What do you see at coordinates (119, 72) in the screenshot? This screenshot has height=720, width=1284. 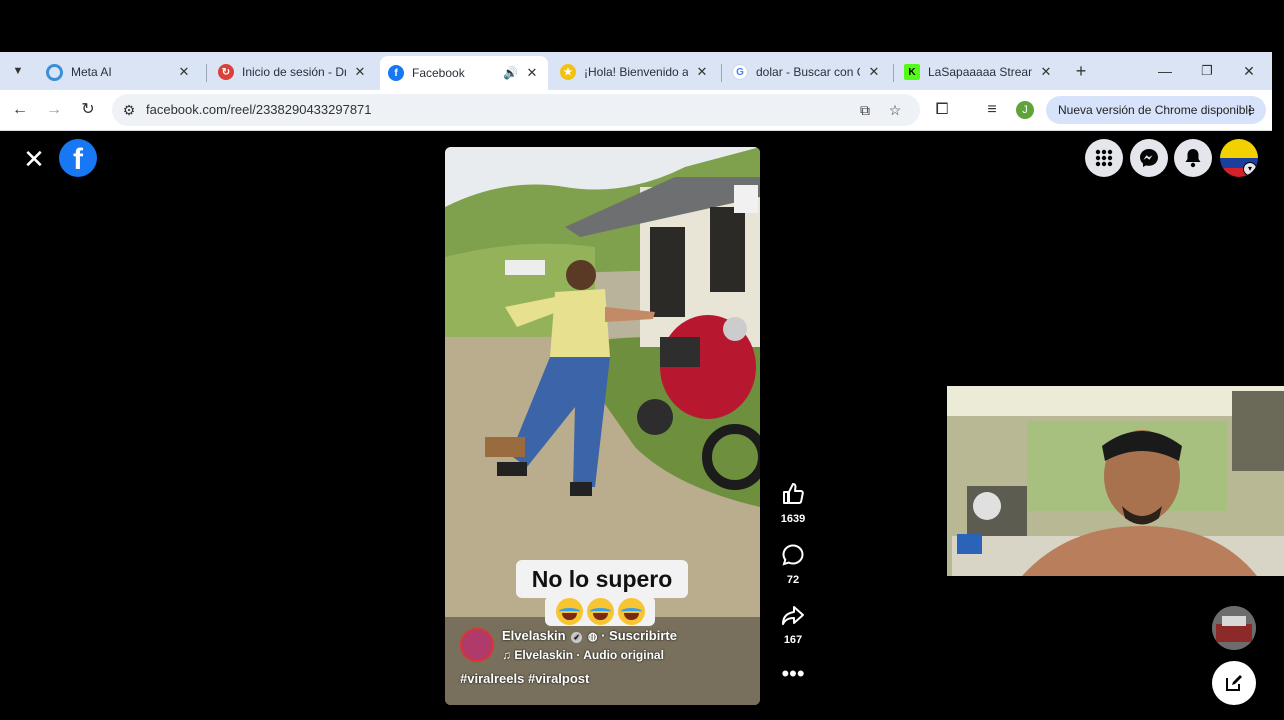 I see `tab-meta-ai: Meta AI ✕` at bounding box center [119, 72].